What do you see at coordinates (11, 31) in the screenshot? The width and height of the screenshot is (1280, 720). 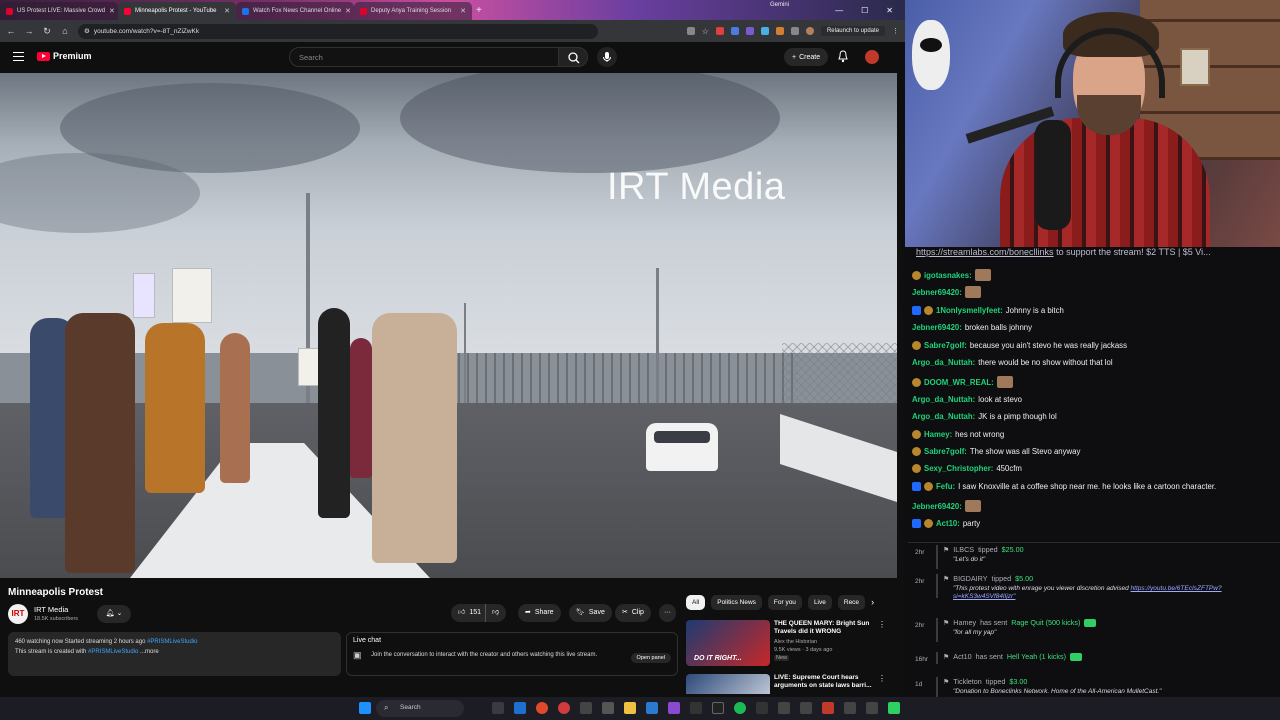 I see `back-icon: ←` at bounding box center [11, 31].